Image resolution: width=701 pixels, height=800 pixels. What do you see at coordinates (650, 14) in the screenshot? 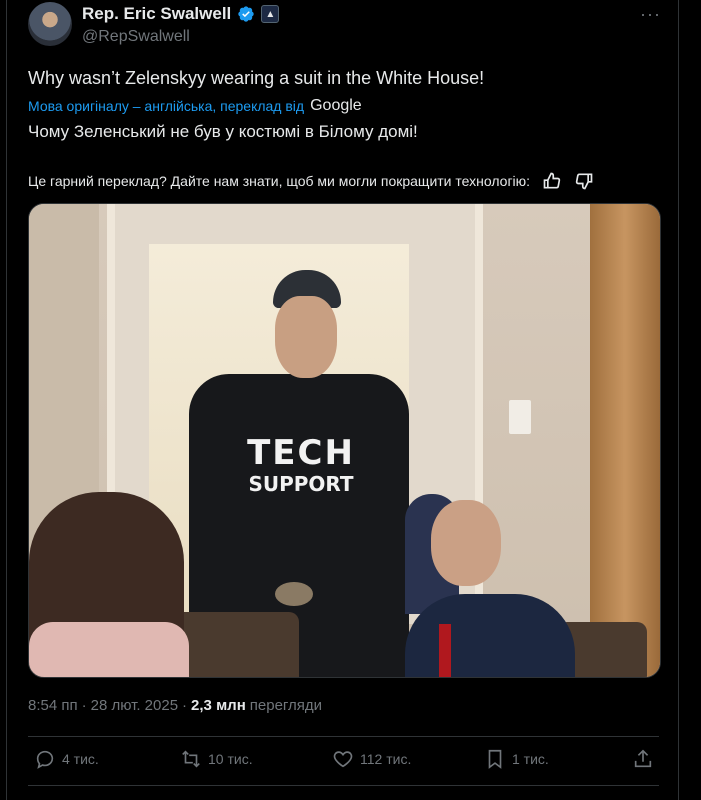
I see `more-icon: ···` at bounding box center [650, 14].